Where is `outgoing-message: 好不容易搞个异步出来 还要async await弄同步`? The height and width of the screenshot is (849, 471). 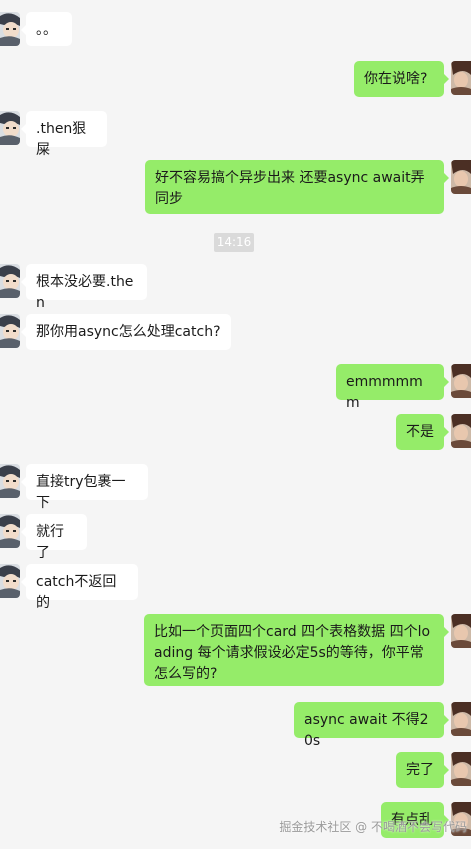
outgoing-message: 好不容易搞个异步出来 还要async await弄同步 is located at coordinates (297, 187).